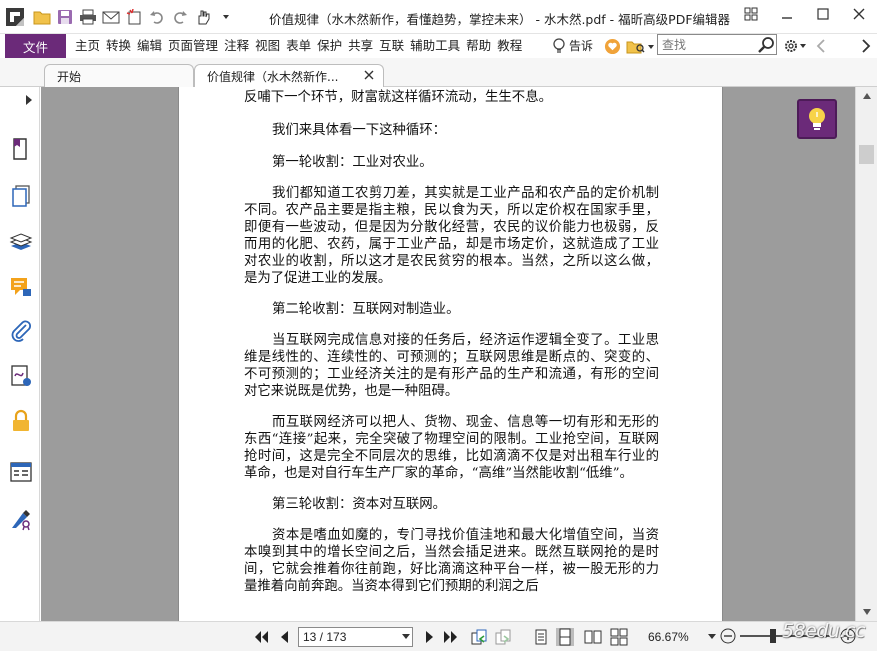  I want to click on security-icon, so click(21, 421).